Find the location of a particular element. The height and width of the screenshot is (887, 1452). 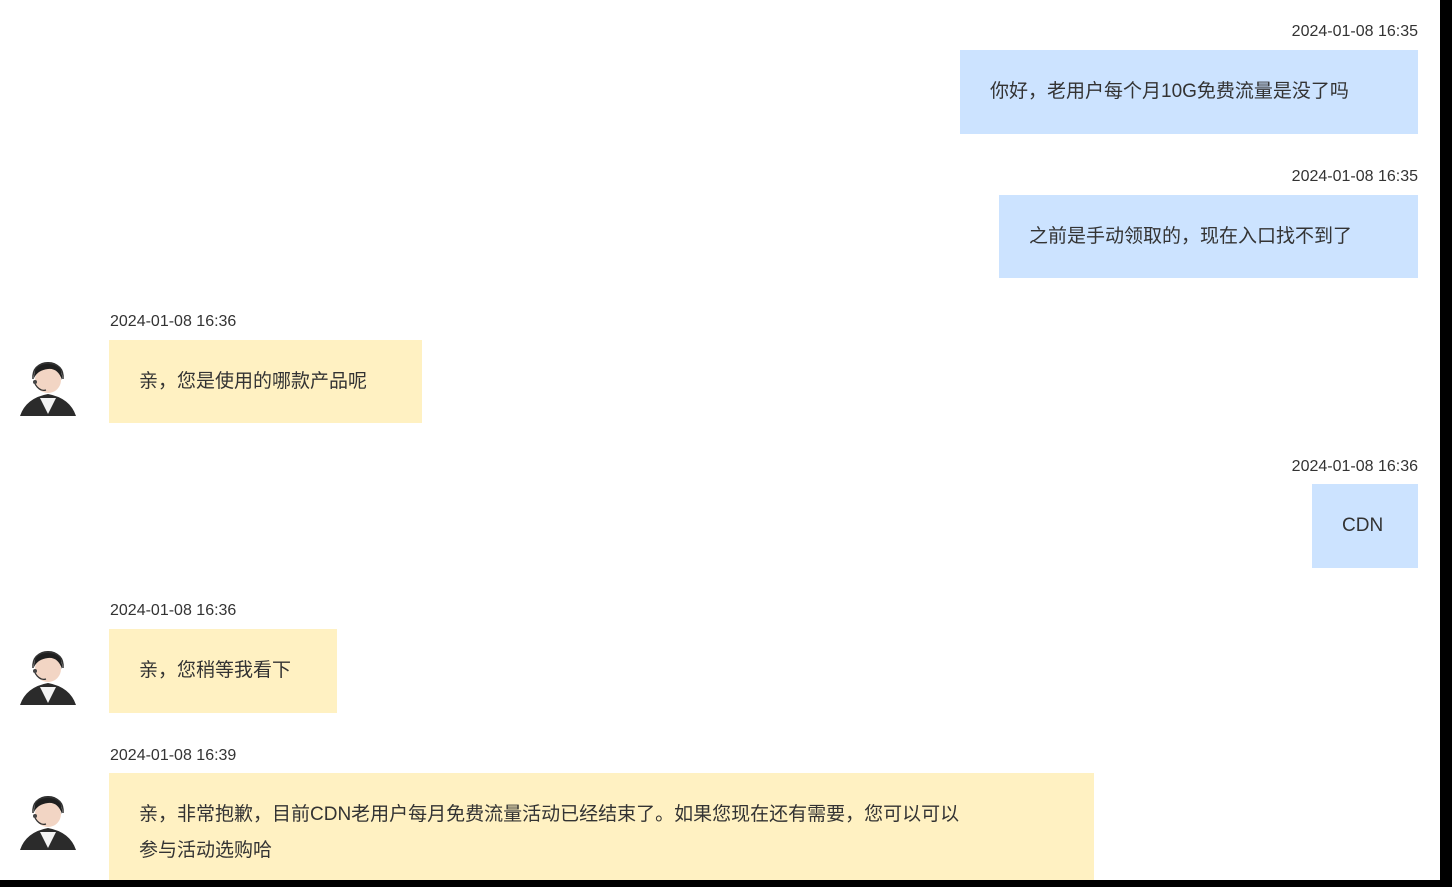

user-message-bubble: 你好，老用户每个月10G免费流量是没了吗 is located at coordinates (1189, 92).